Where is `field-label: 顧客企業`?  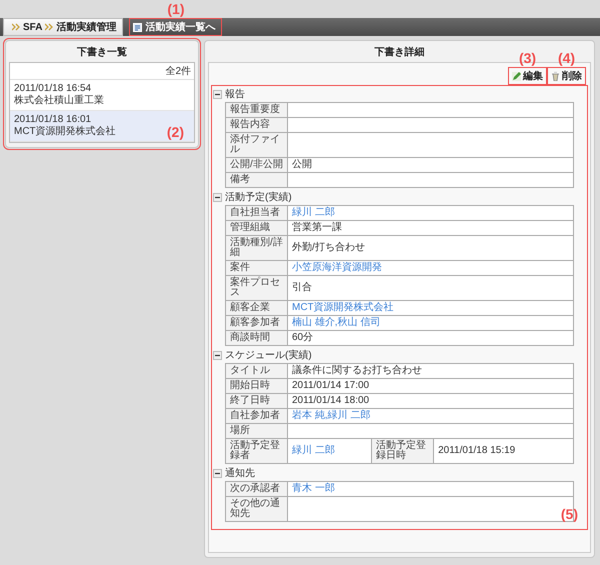
field-label: 顧客企業 is located at coordinates (257, 308).